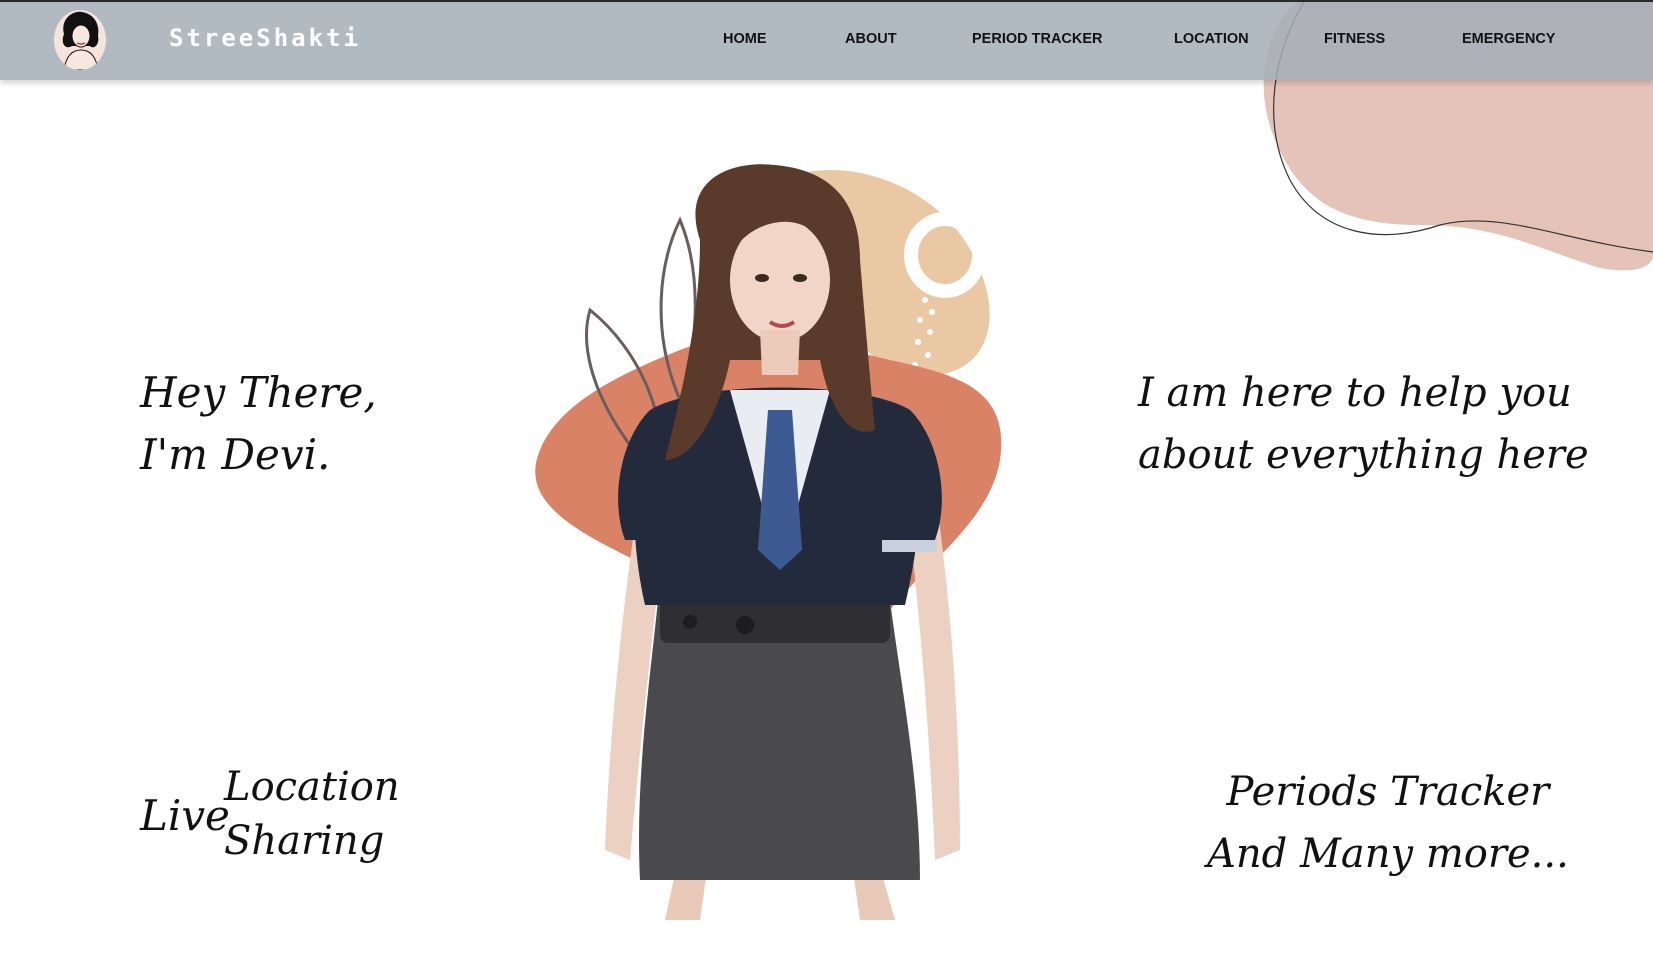 The image size is (1653, 963). I want to click on brand-name: StreeShakti, so click(265, 38).